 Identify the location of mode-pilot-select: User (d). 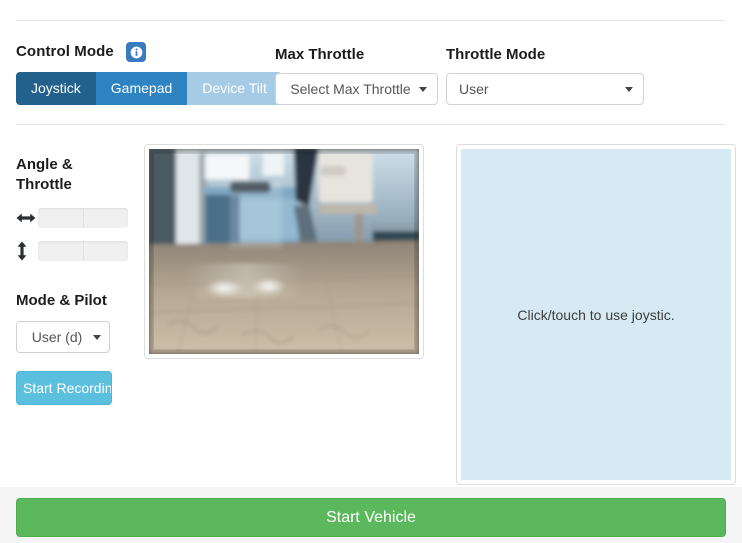
(63, 337).